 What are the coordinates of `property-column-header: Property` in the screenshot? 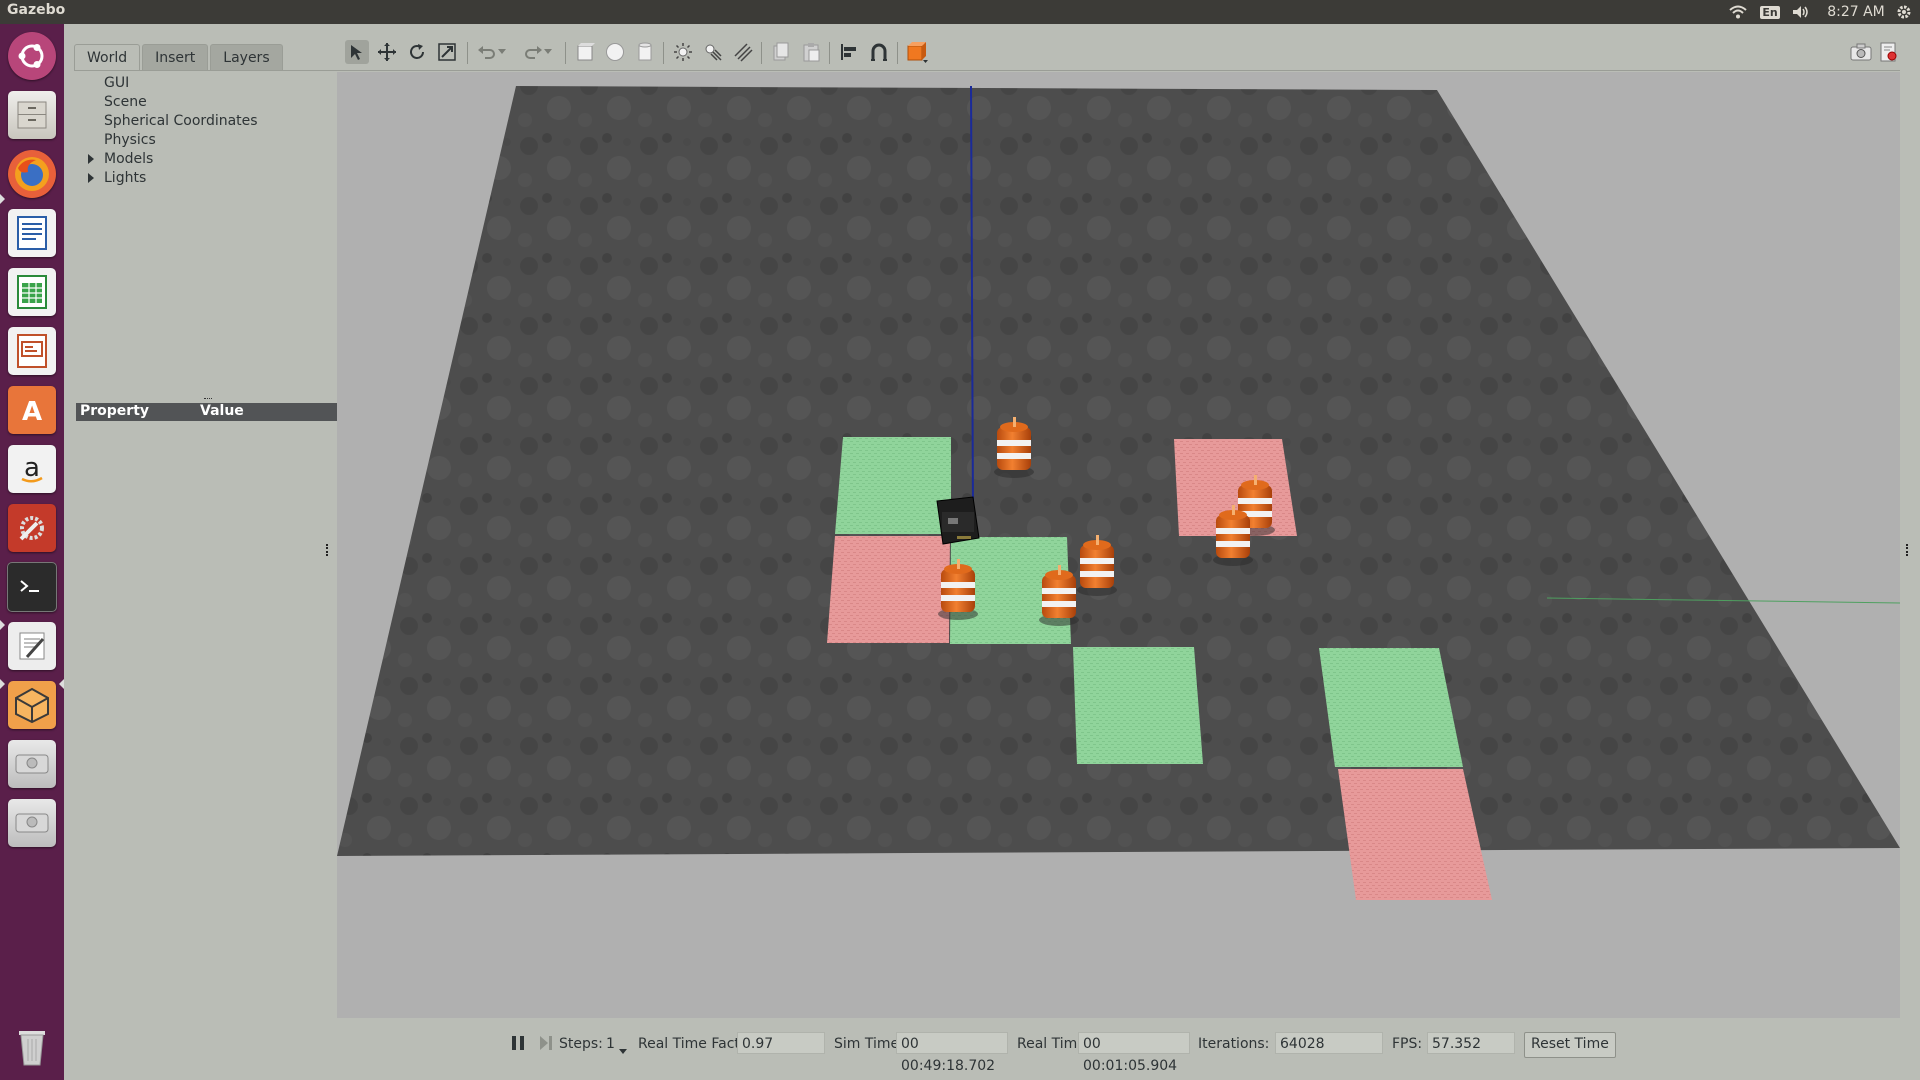 It's located at (115, 411).